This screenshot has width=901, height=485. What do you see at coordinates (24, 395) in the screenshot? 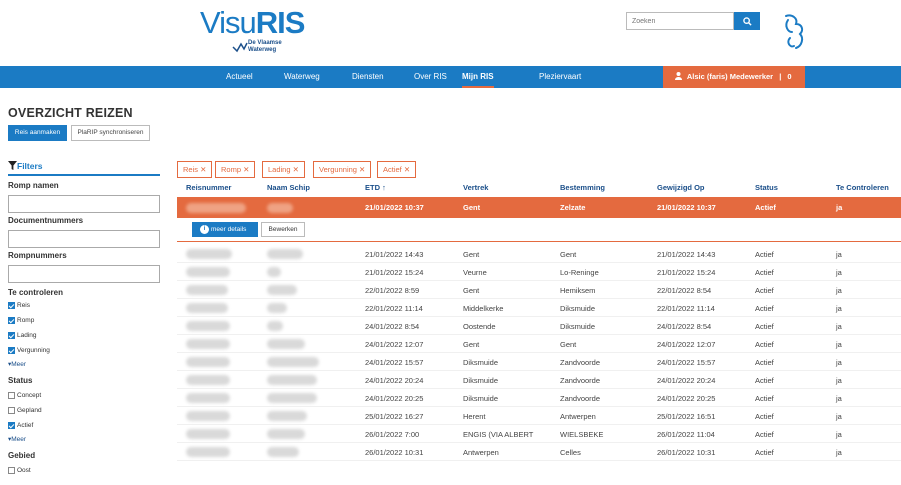
I see `checkbox-concept: Concept` at bounding box center [24, 395].